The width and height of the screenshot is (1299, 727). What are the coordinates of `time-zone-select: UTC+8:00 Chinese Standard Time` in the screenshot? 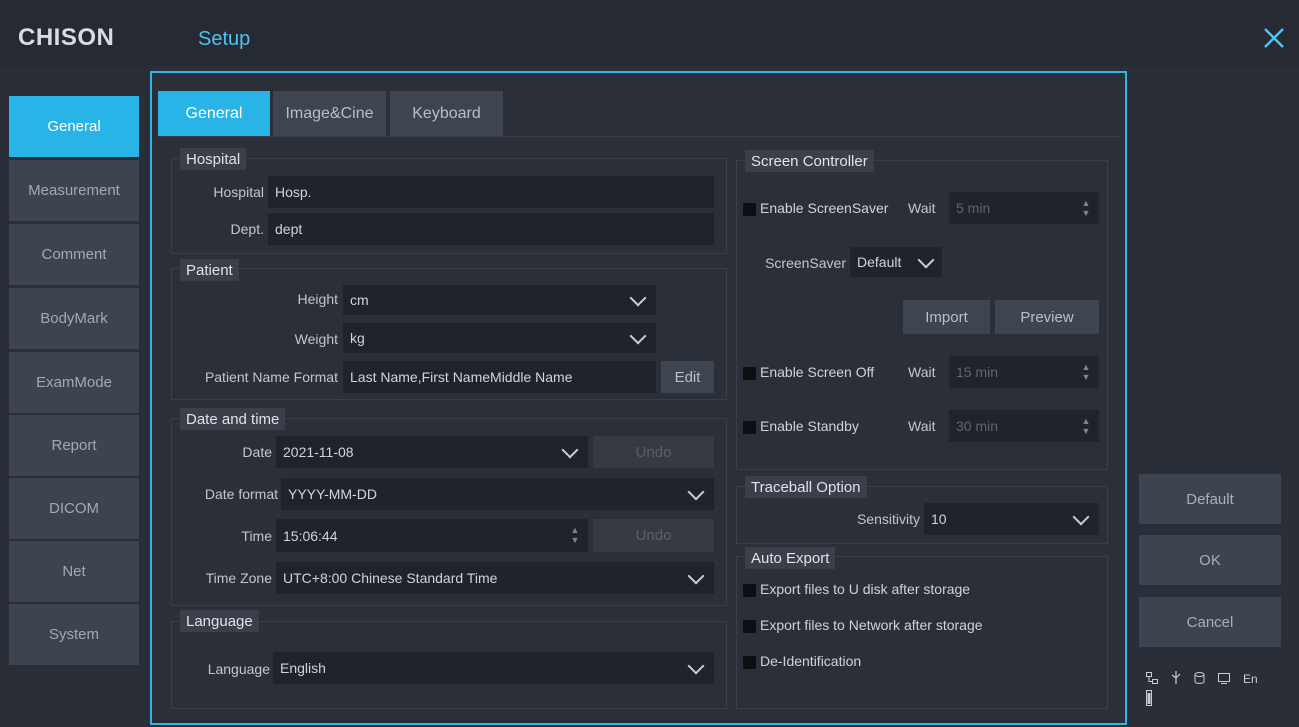 It's located at (495, 578).